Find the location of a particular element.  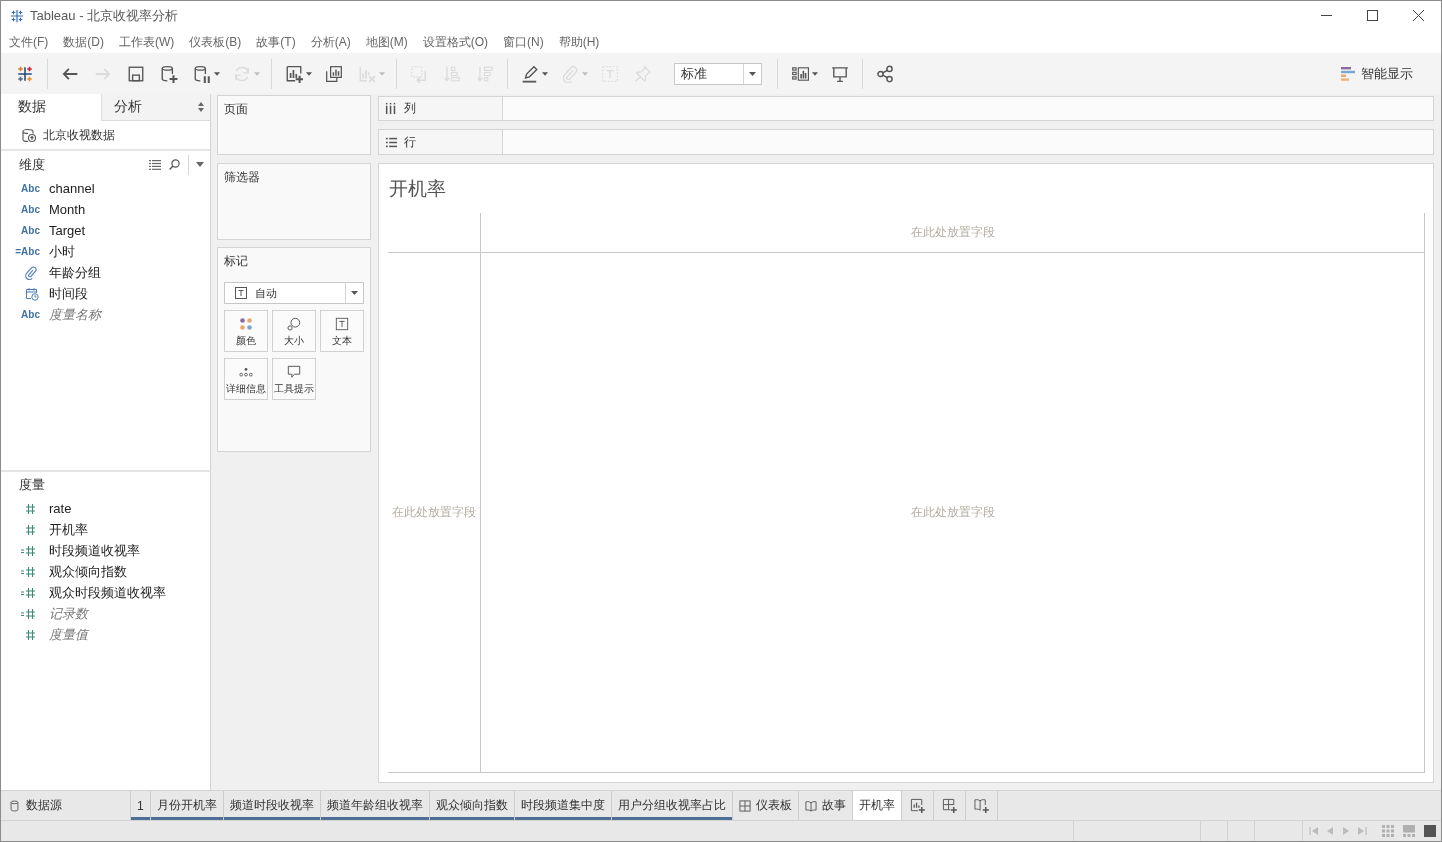

card-title: 标记 is located at coordinates (236, 260).